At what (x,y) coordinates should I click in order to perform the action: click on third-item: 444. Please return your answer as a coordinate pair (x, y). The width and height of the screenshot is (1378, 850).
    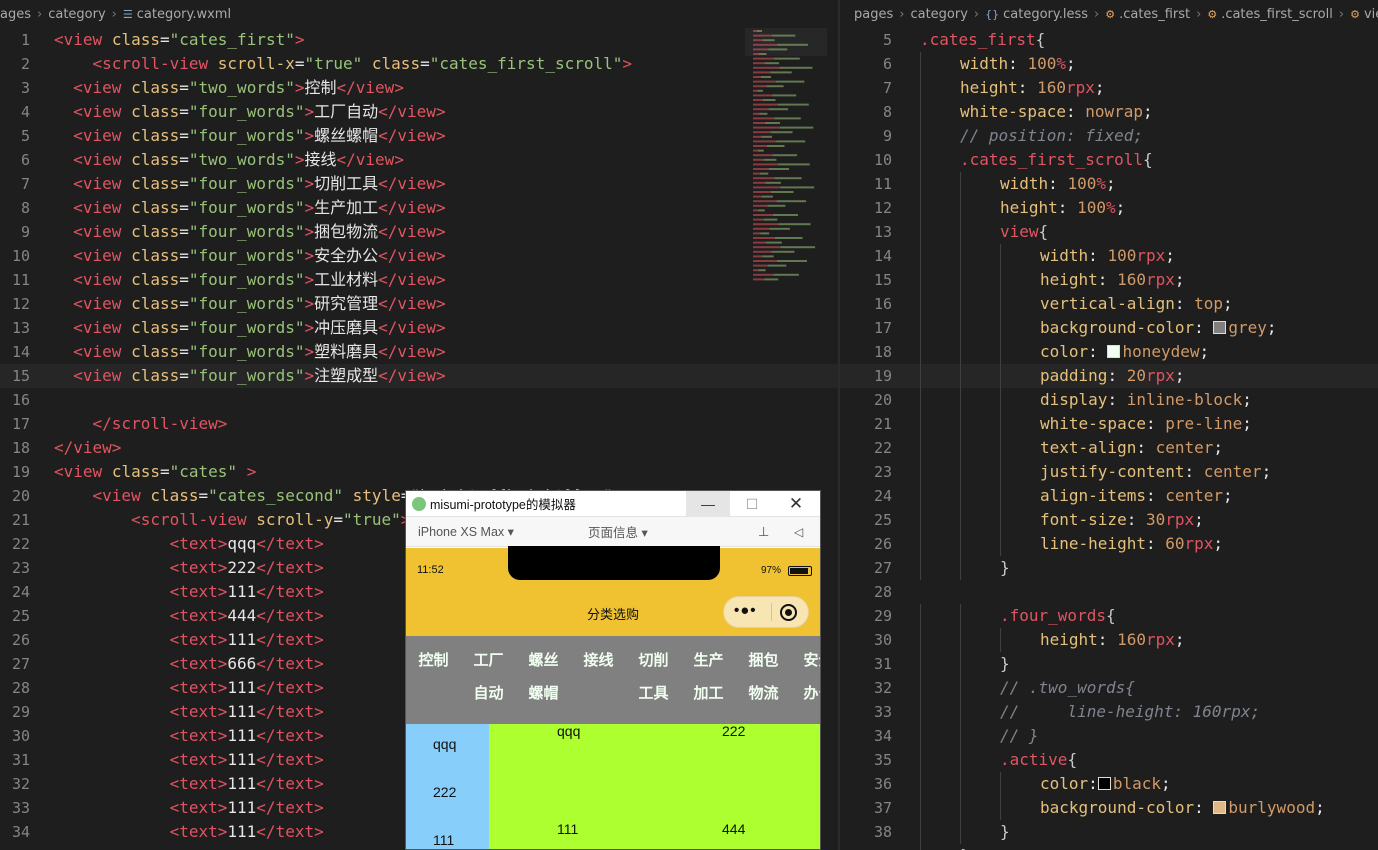
    Looking at the image, I should click on (733, 829).